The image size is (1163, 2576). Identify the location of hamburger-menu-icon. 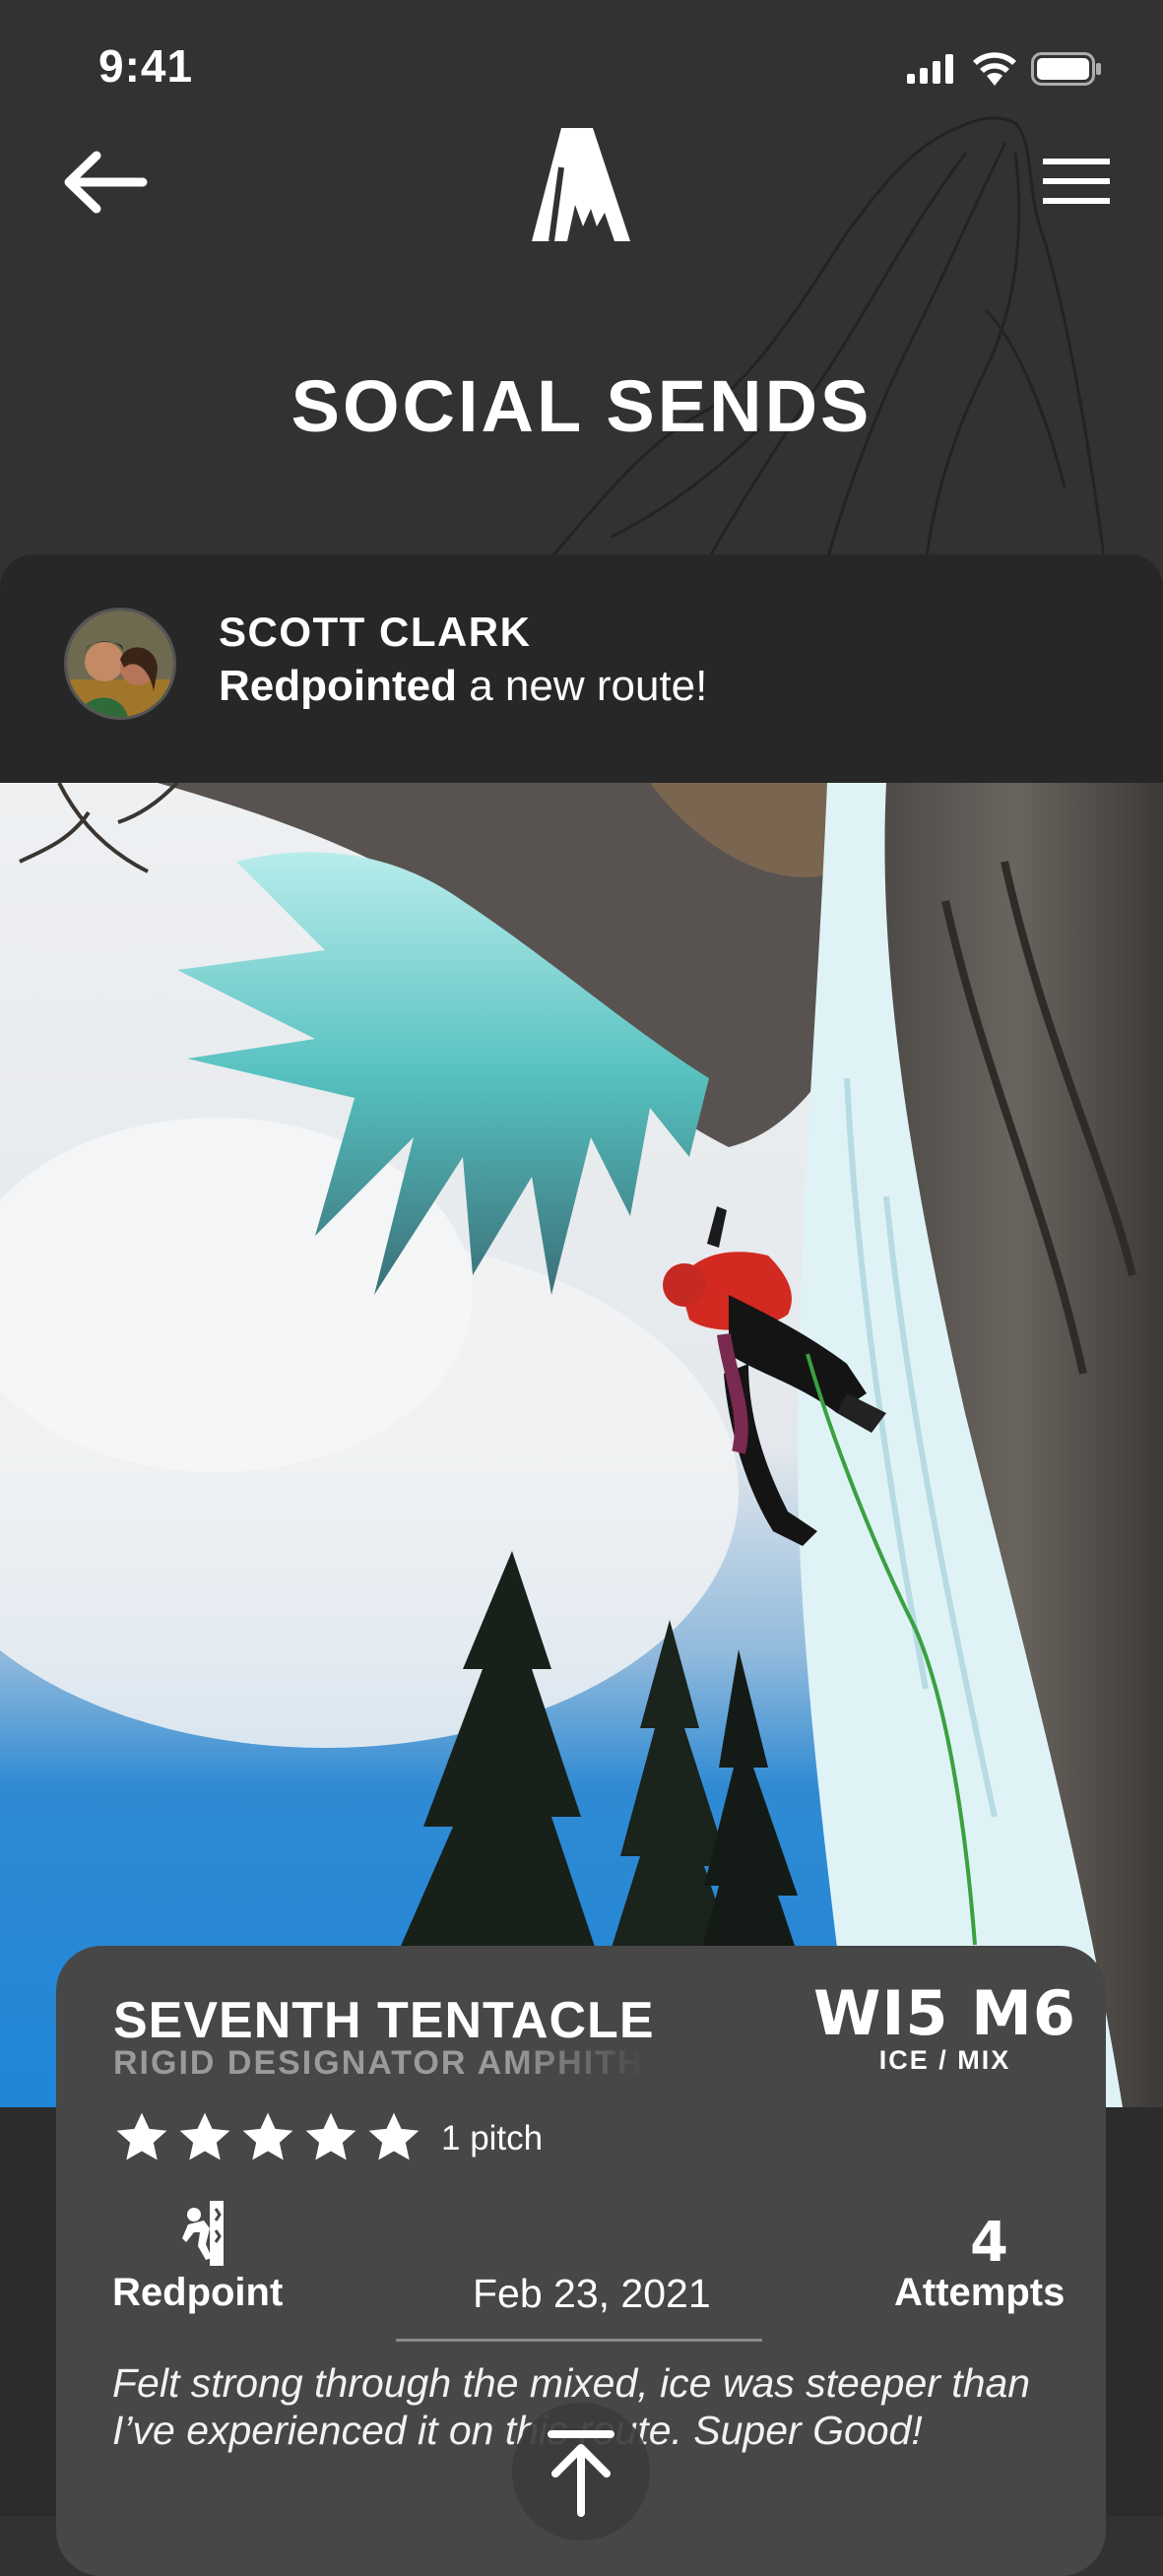
(1076, 181).